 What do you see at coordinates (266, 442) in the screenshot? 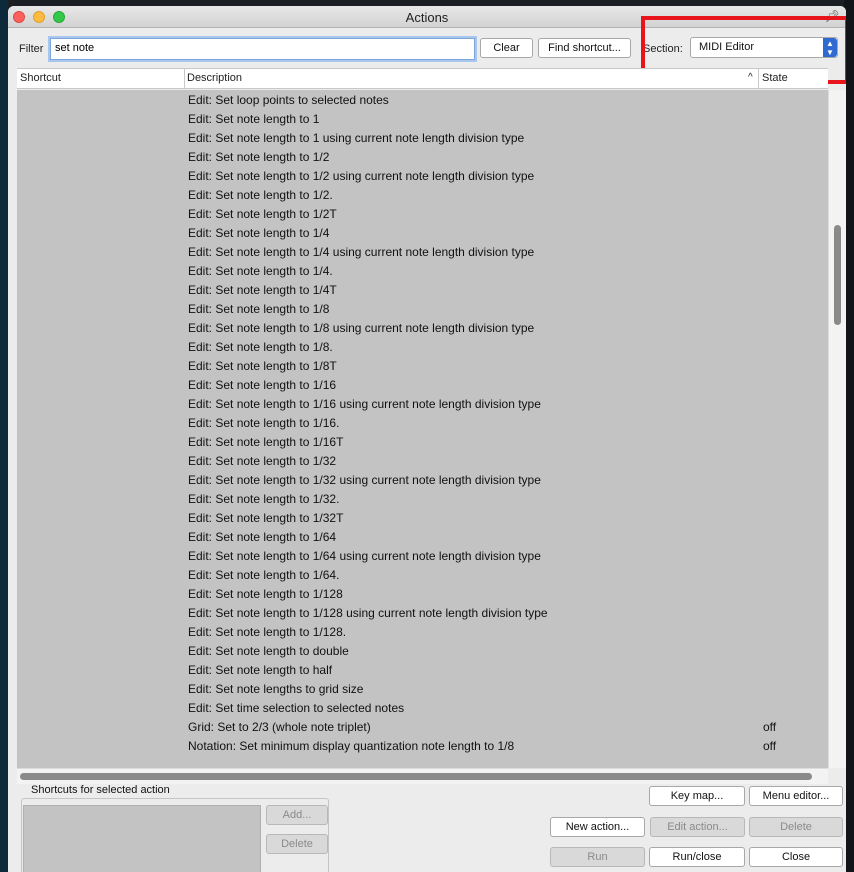
I see `row-description: Edit: Set note length to 1/16T` at bounding box center [266, 442].